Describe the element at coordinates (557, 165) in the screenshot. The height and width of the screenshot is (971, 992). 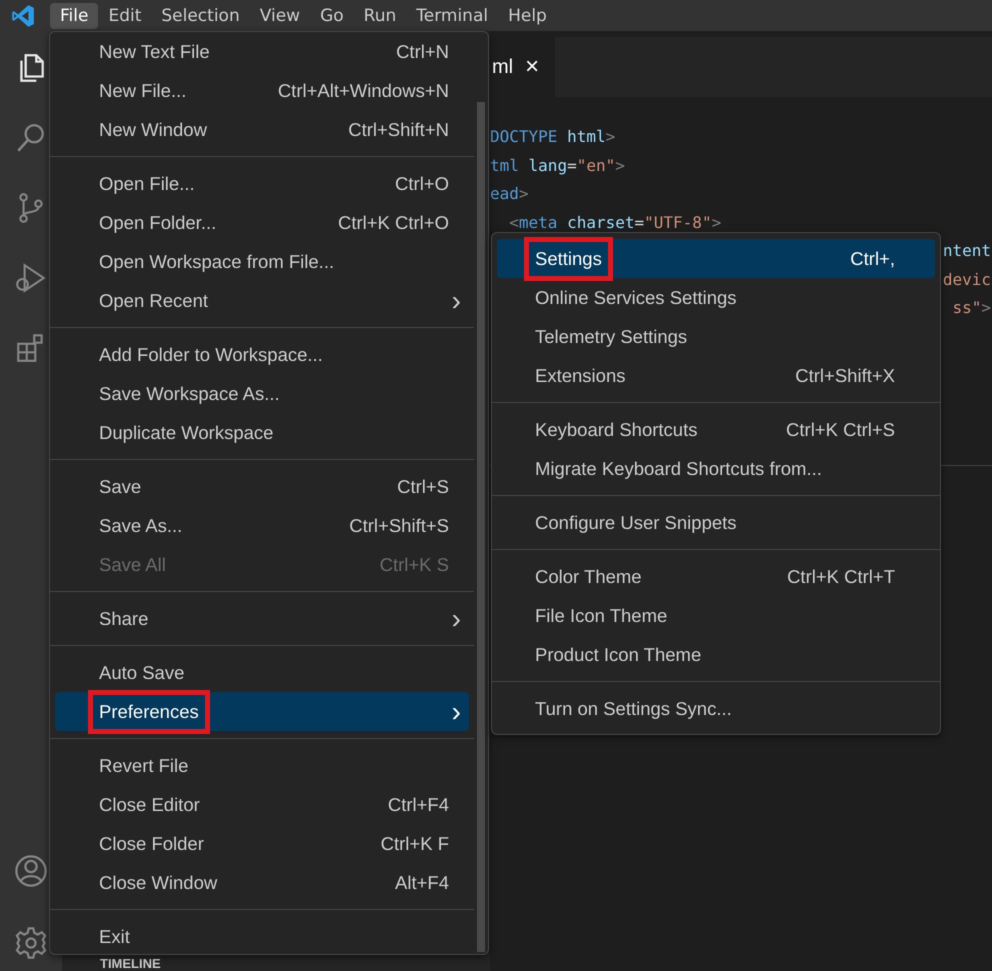
I see `code-line: tml lang="en">` at that location.